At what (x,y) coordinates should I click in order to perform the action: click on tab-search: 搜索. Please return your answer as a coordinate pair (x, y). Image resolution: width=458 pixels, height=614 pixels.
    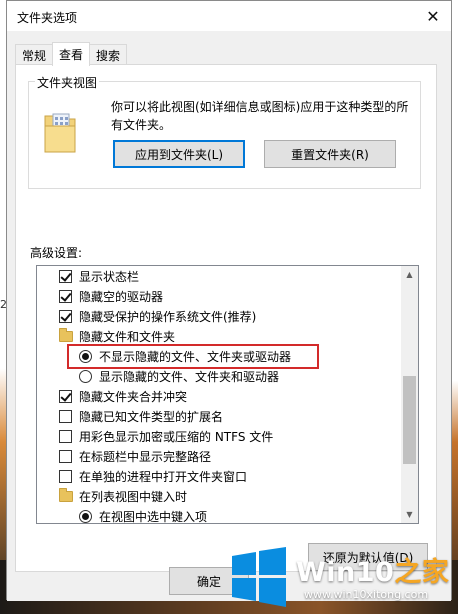
    Looking at the image, I should click on (108, 54).